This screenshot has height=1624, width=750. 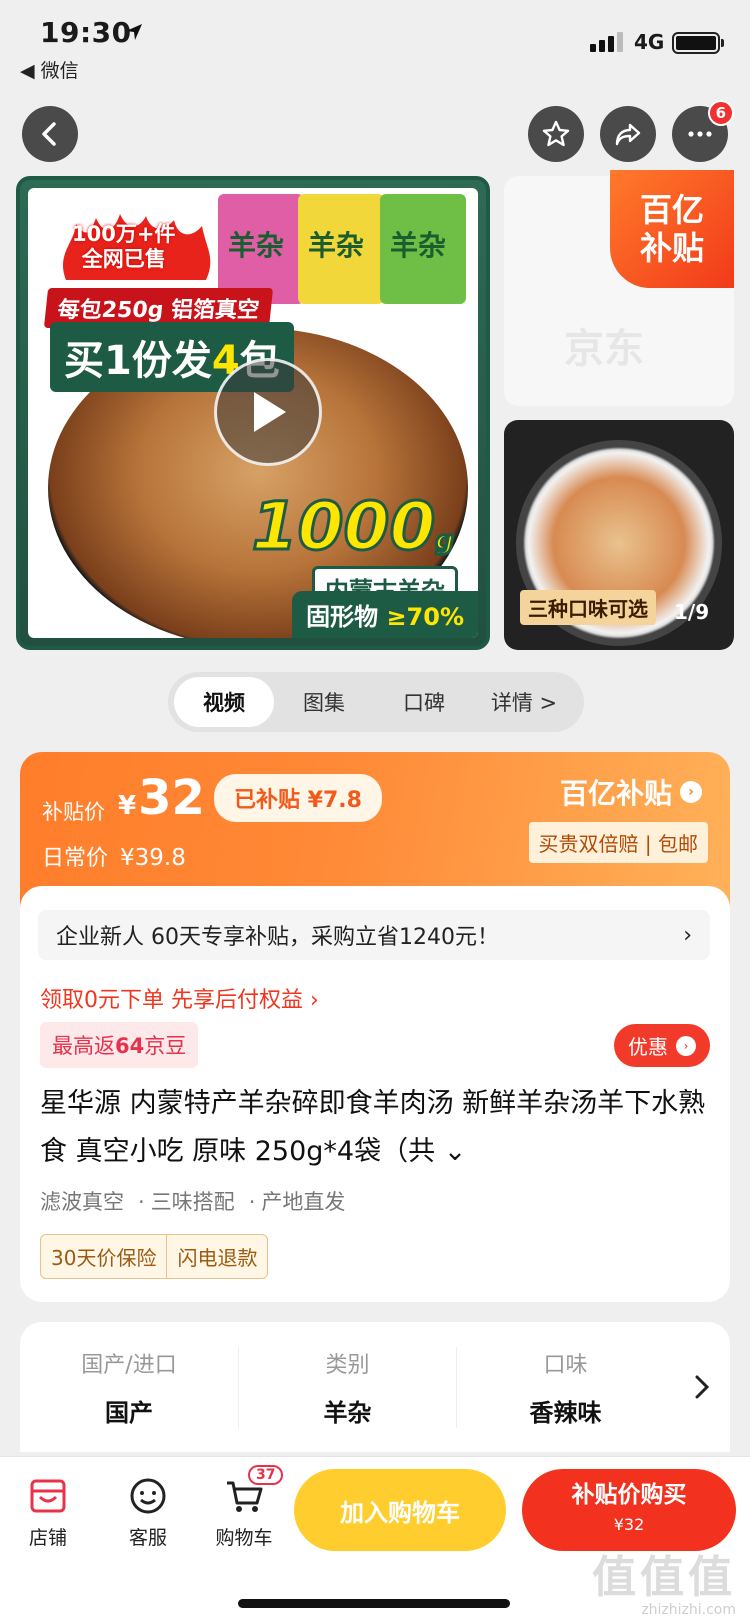 What do you see at coordinates (385, 614) in the screenshot?
I see `solid-content-tag: 固形物 ≥70%` at bounding box center [385, 614].